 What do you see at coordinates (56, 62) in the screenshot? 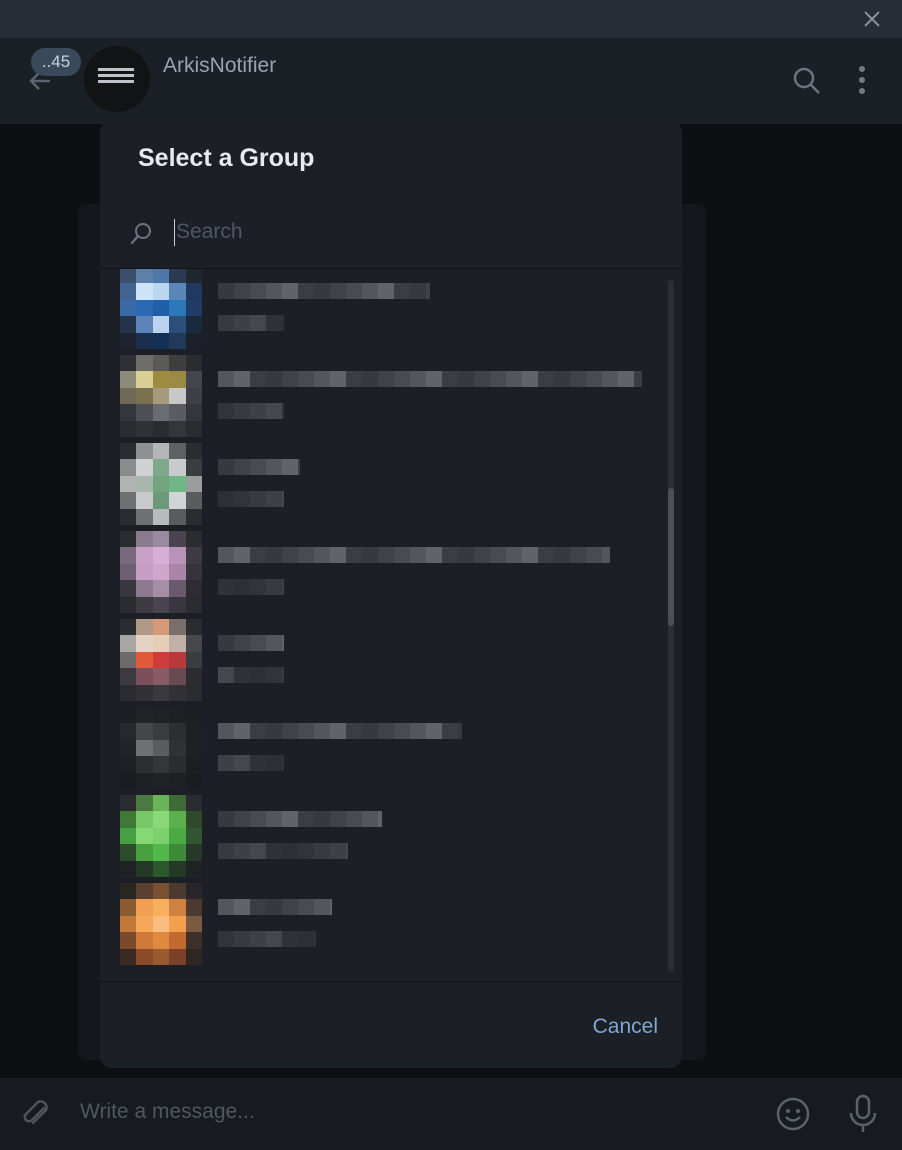
I see `unread-count-badge: ..45` at bounding box center [56, 62].